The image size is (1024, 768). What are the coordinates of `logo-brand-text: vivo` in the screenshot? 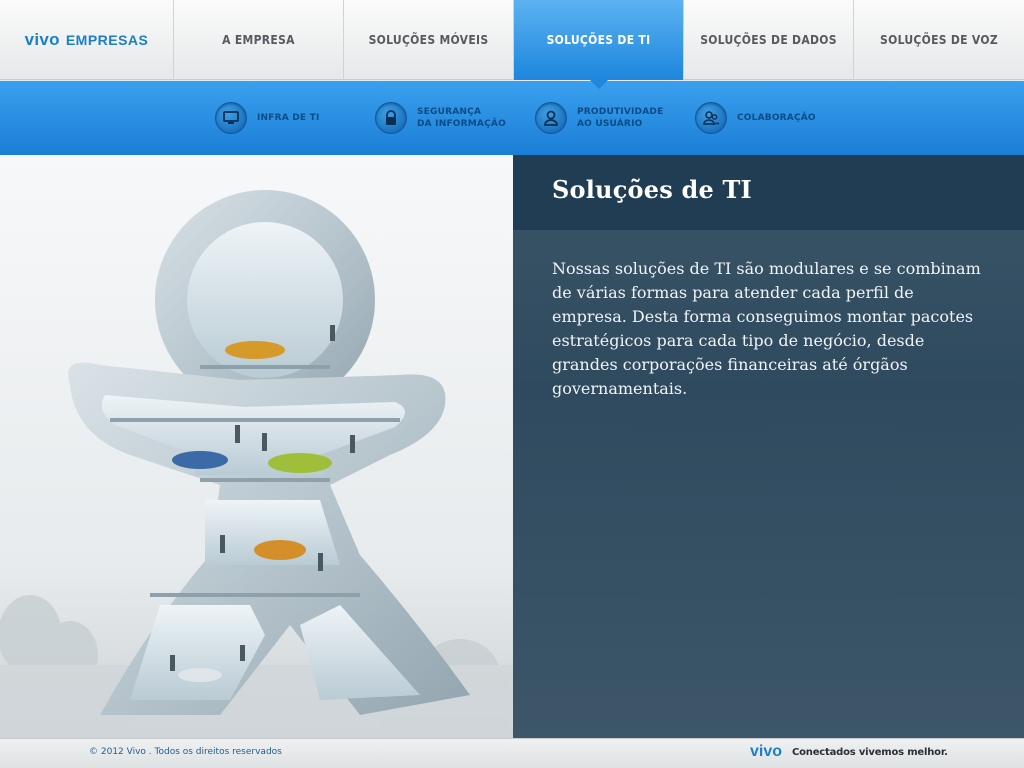 It's located at (42, 39).